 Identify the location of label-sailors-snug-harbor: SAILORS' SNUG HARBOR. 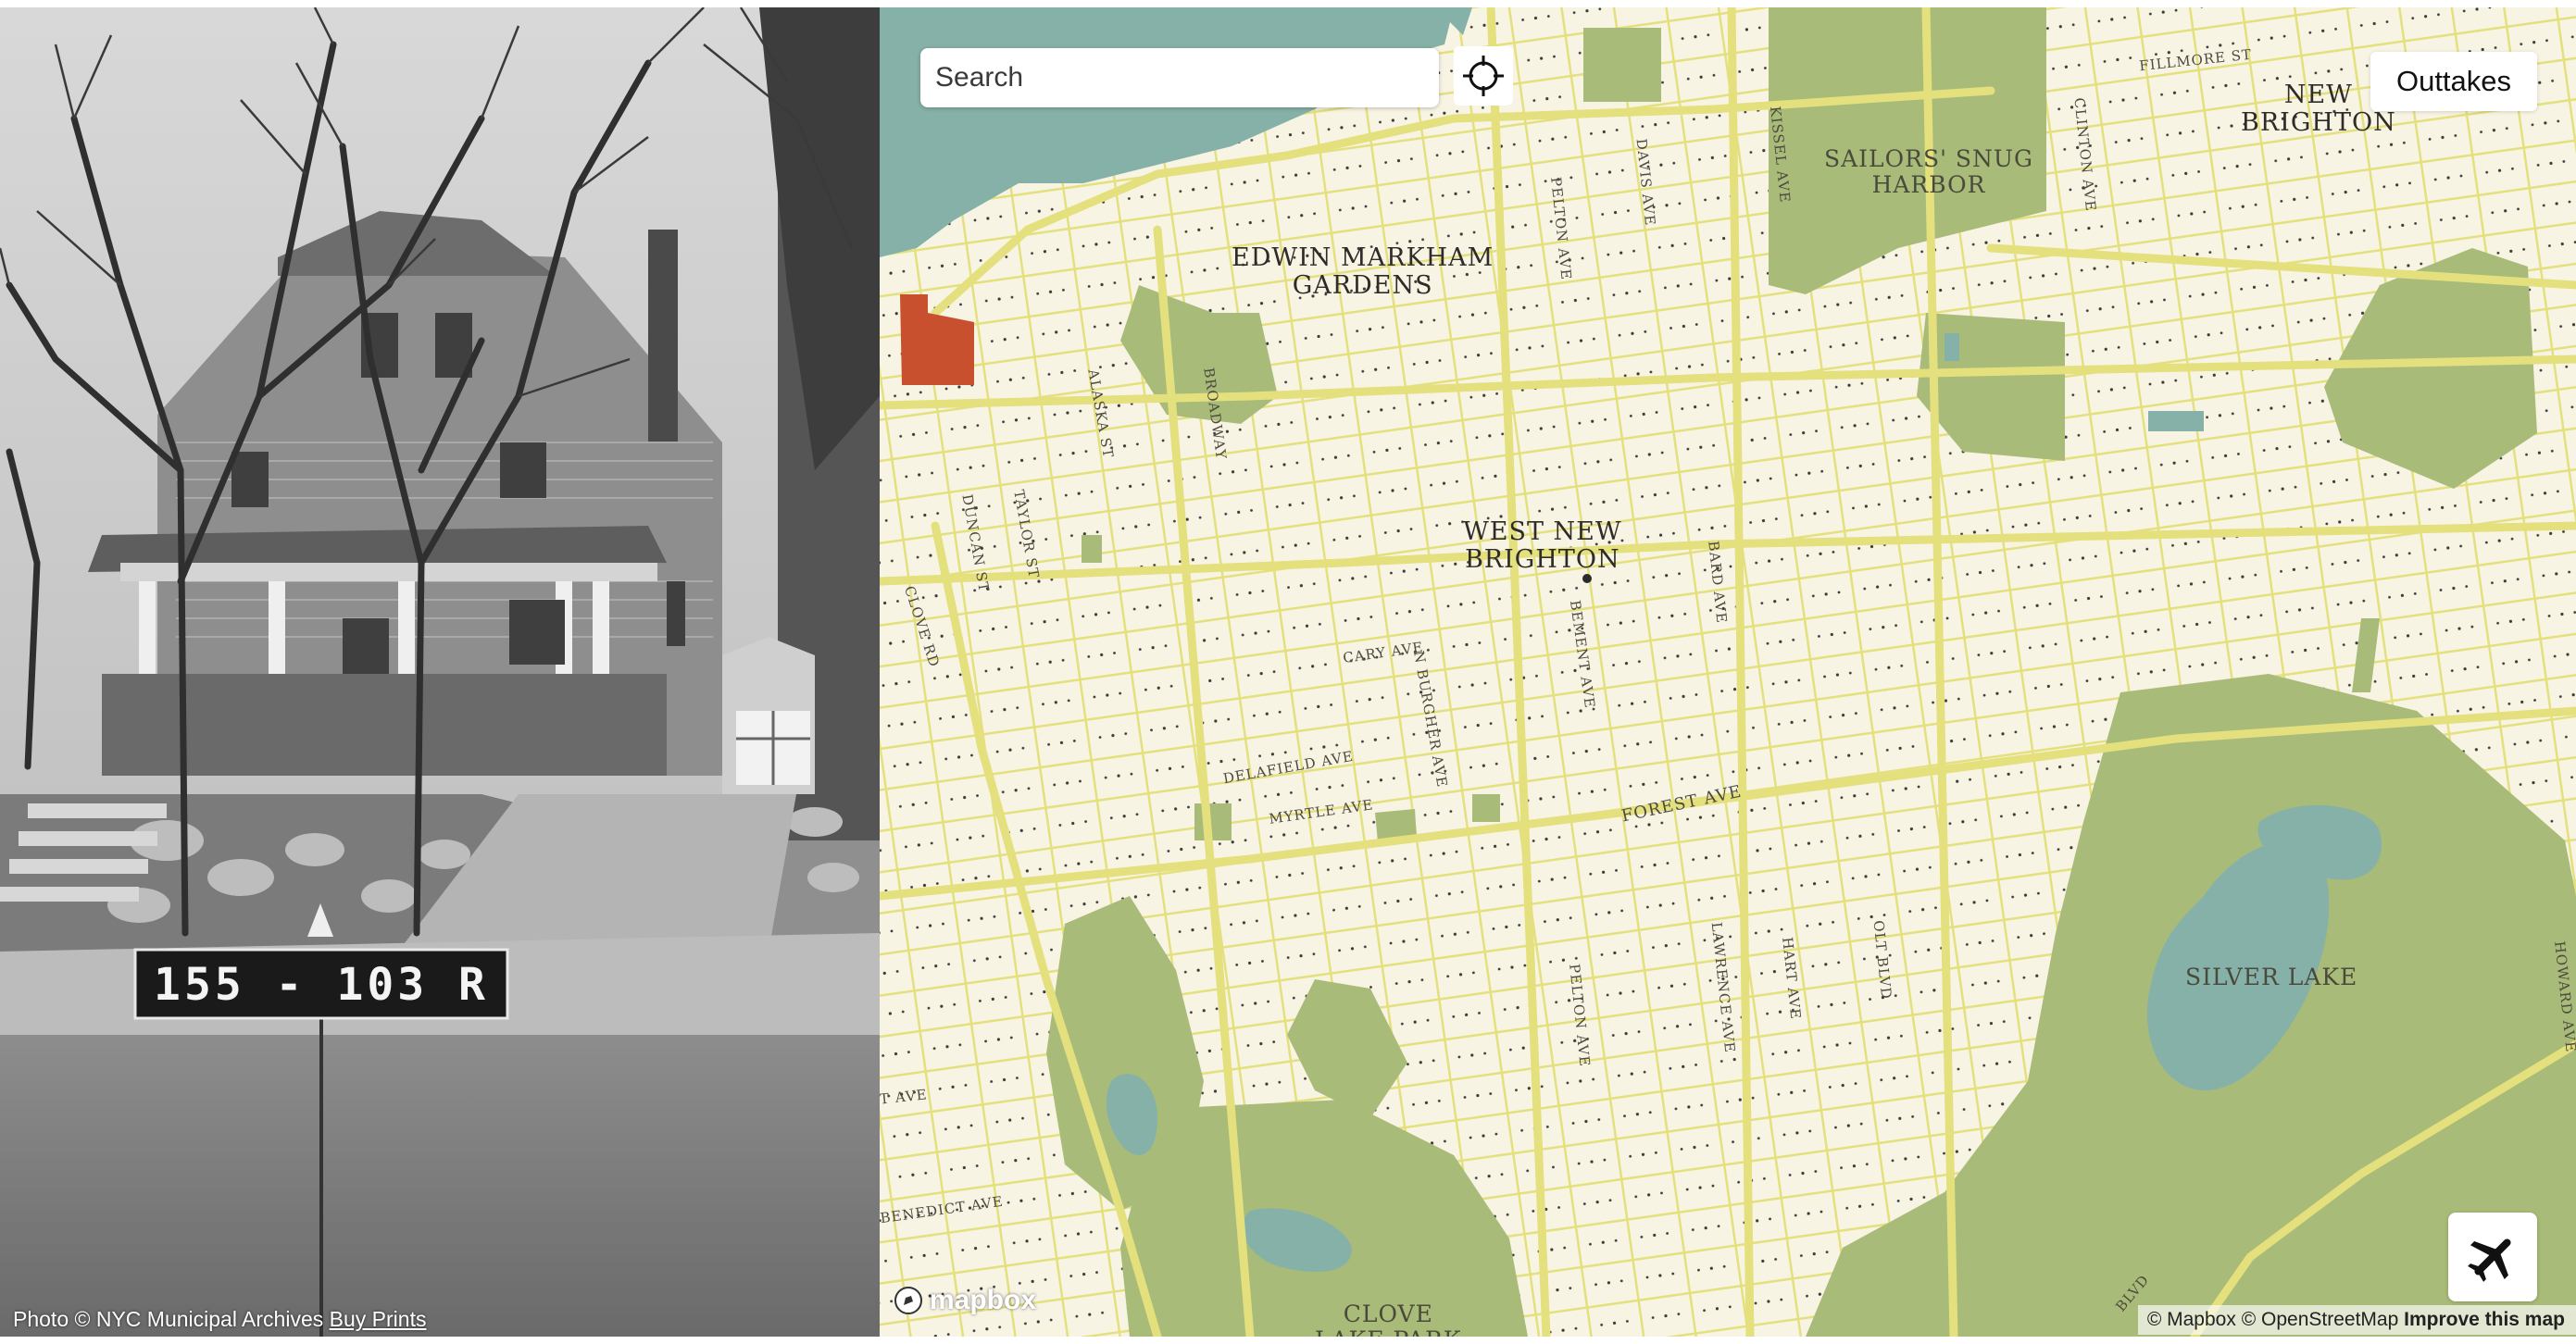
(1929, 172).